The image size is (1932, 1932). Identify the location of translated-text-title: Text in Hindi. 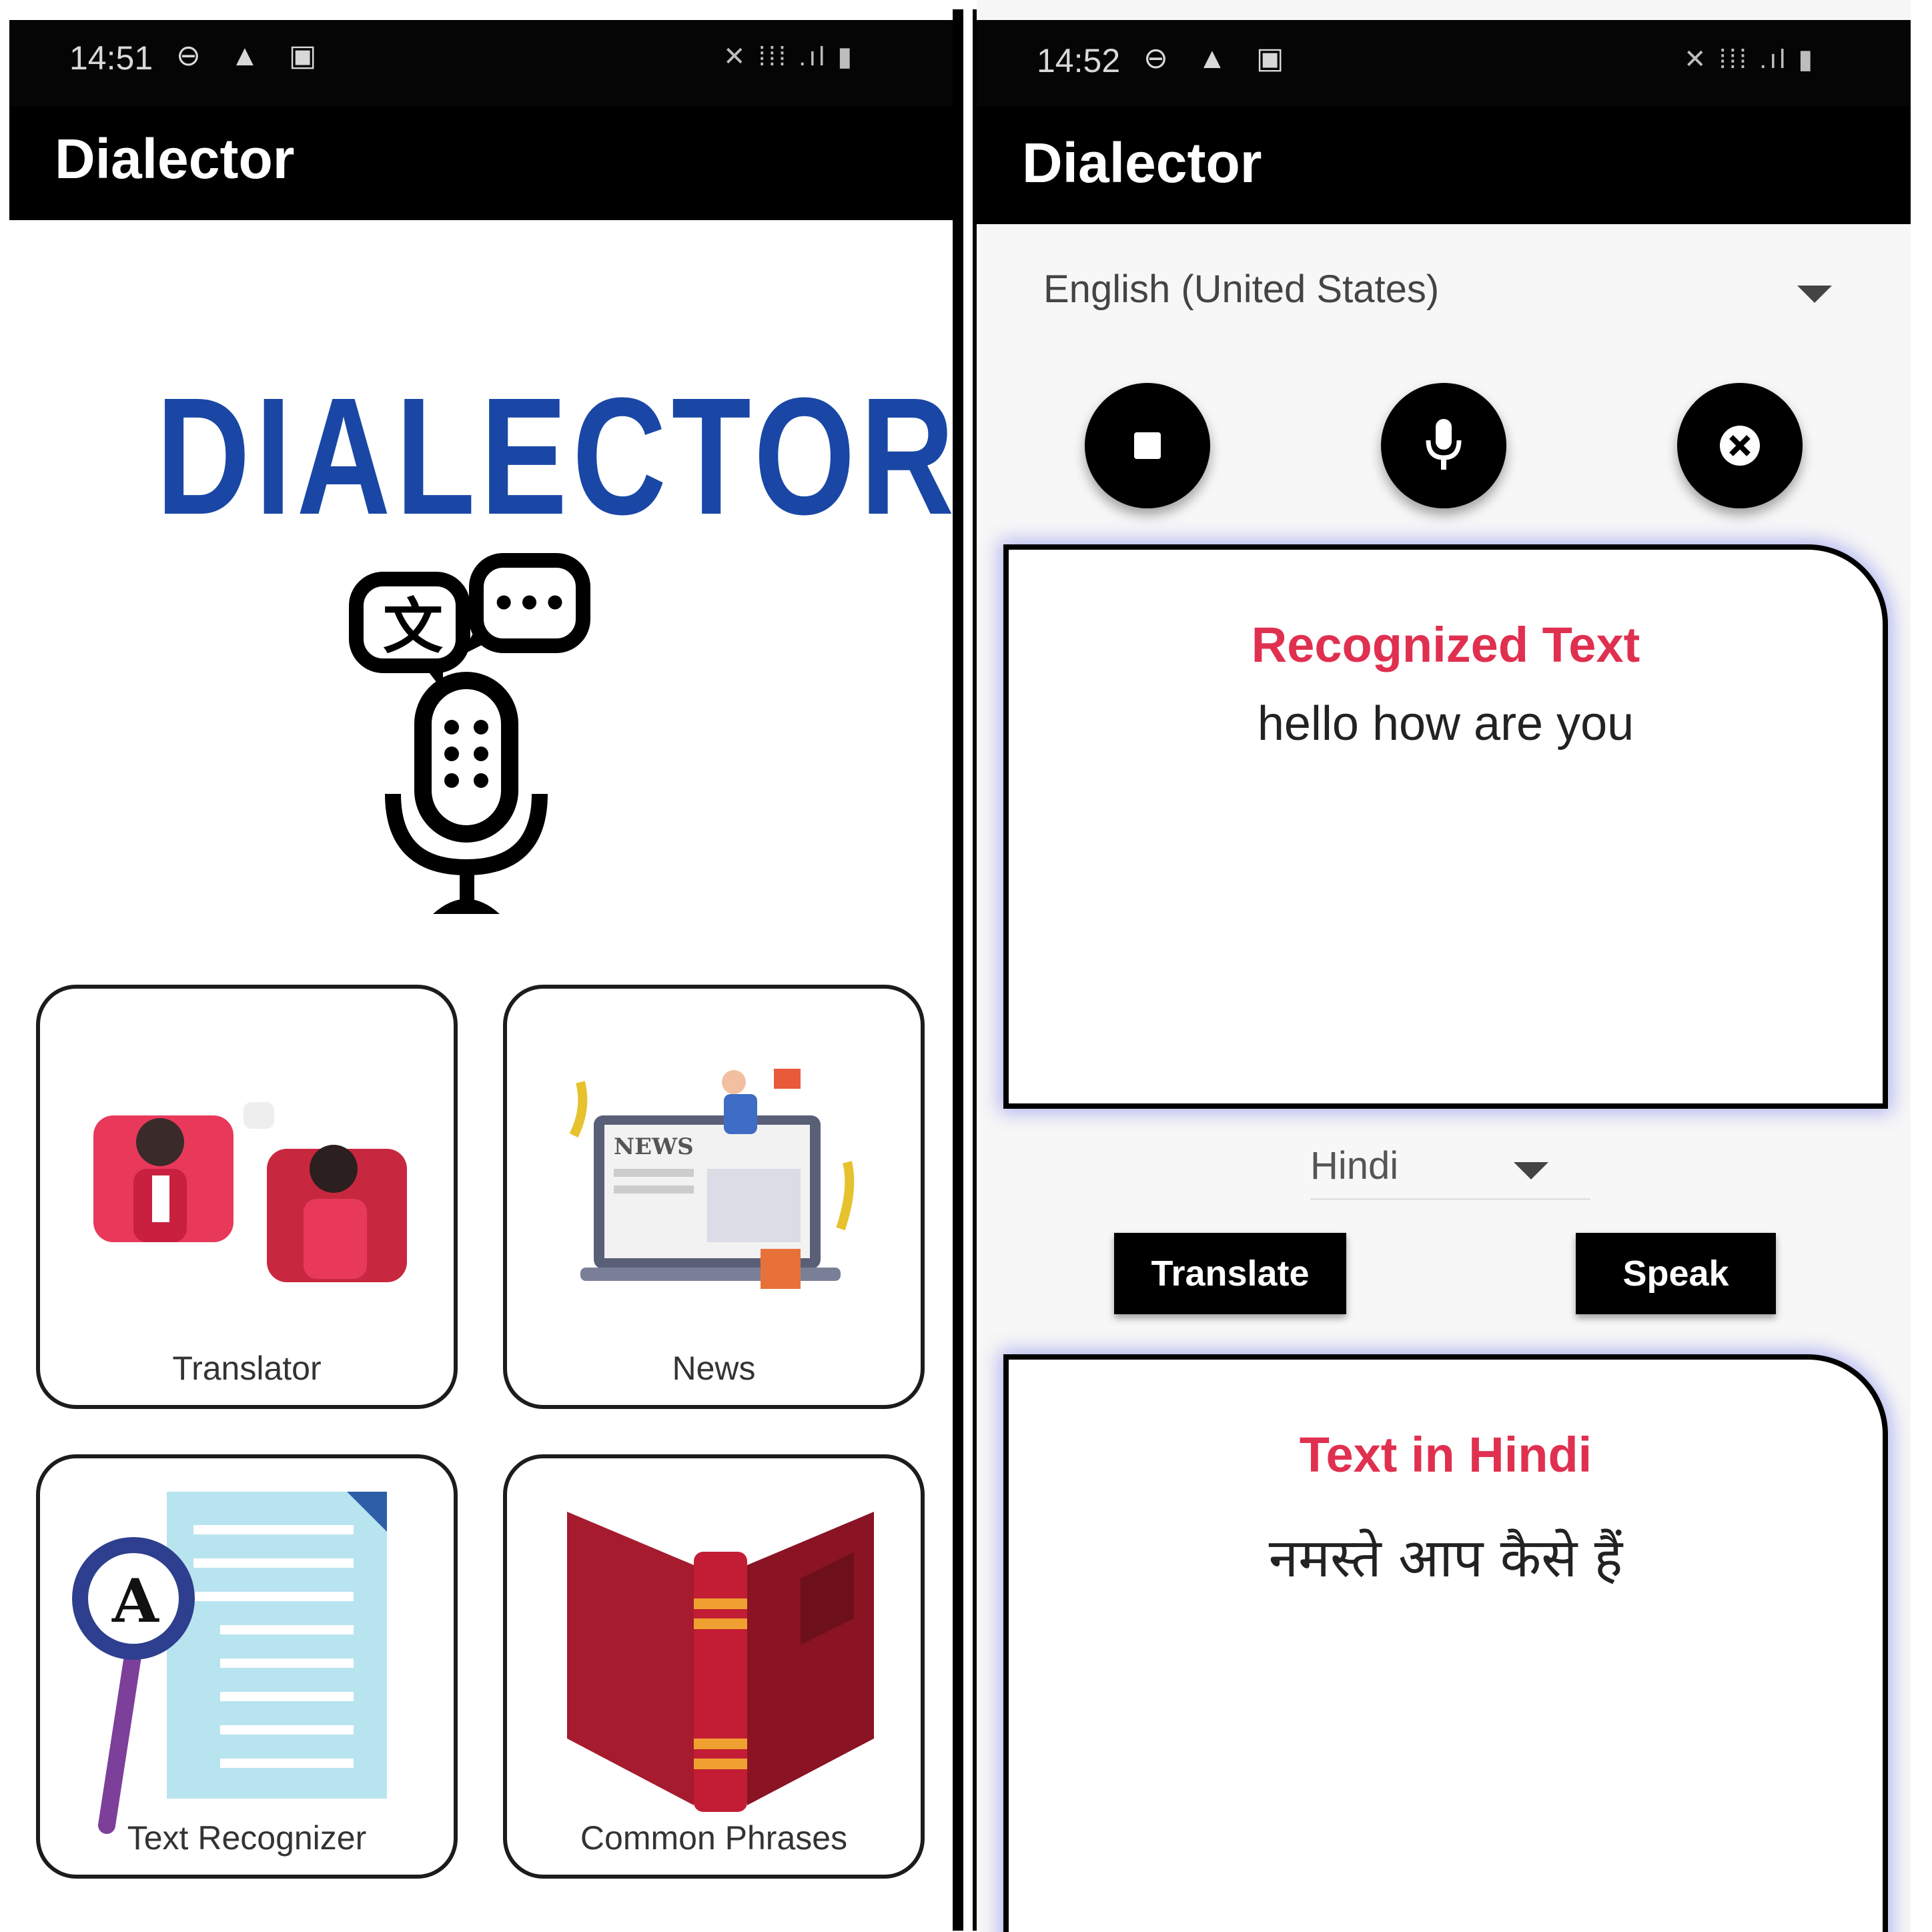
(1445, 1454).